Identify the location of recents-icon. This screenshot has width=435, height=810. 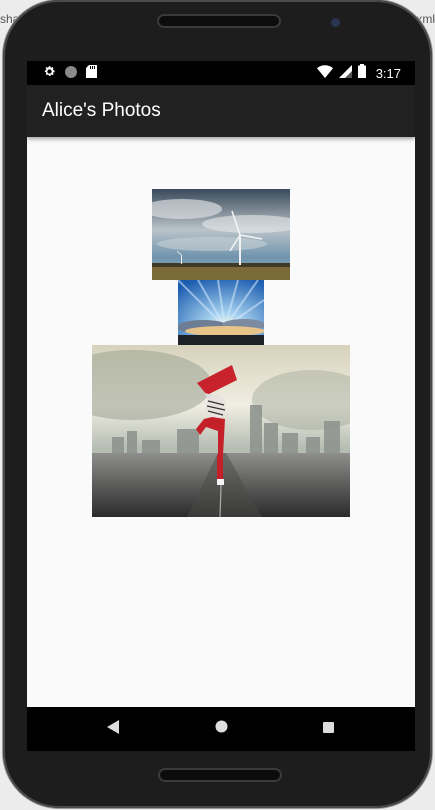
(328, 729).